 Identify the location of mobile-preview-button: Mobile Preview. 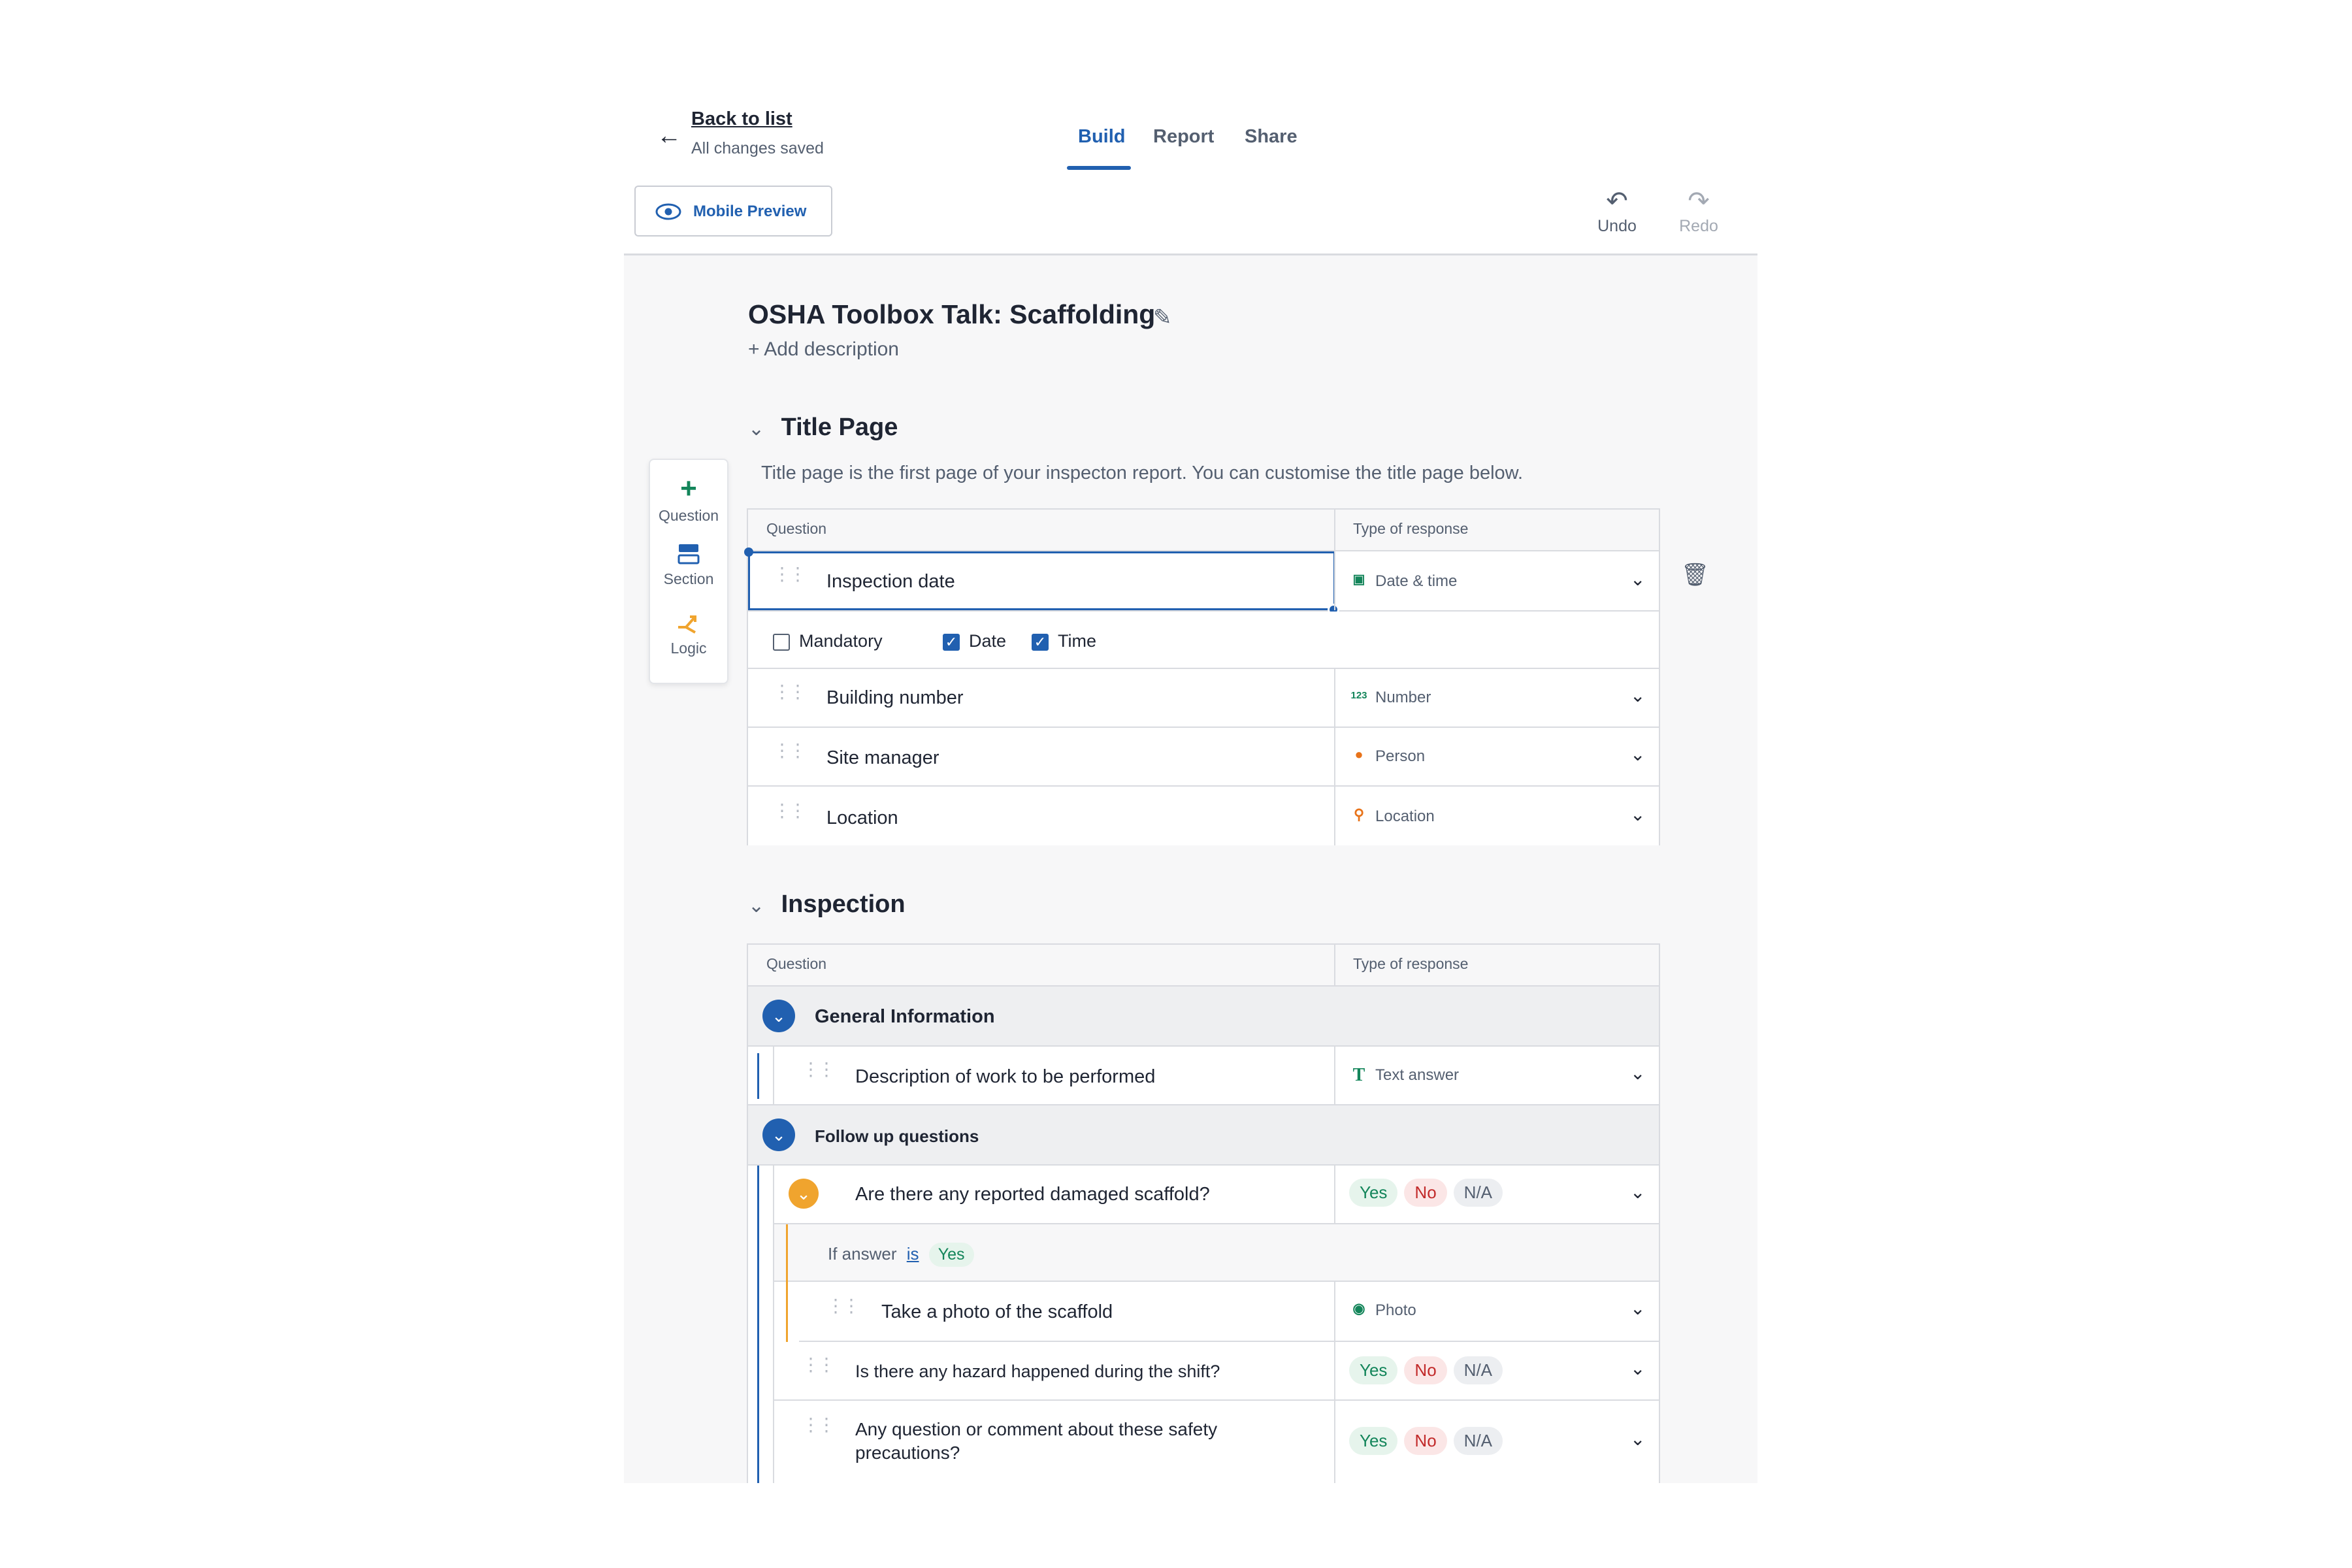
(733, 211).